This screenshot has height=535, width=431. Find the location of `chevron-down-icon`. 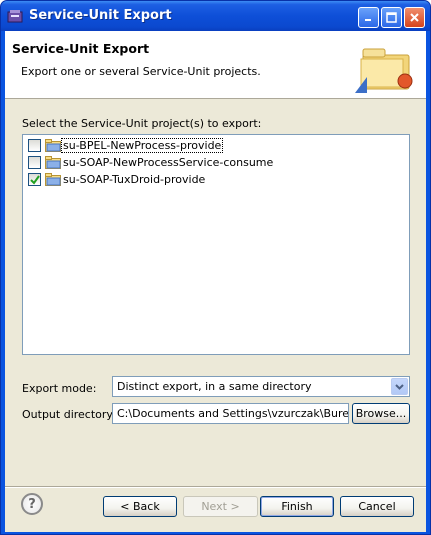

chevron-down-icon is located at coordinates (399, 386).